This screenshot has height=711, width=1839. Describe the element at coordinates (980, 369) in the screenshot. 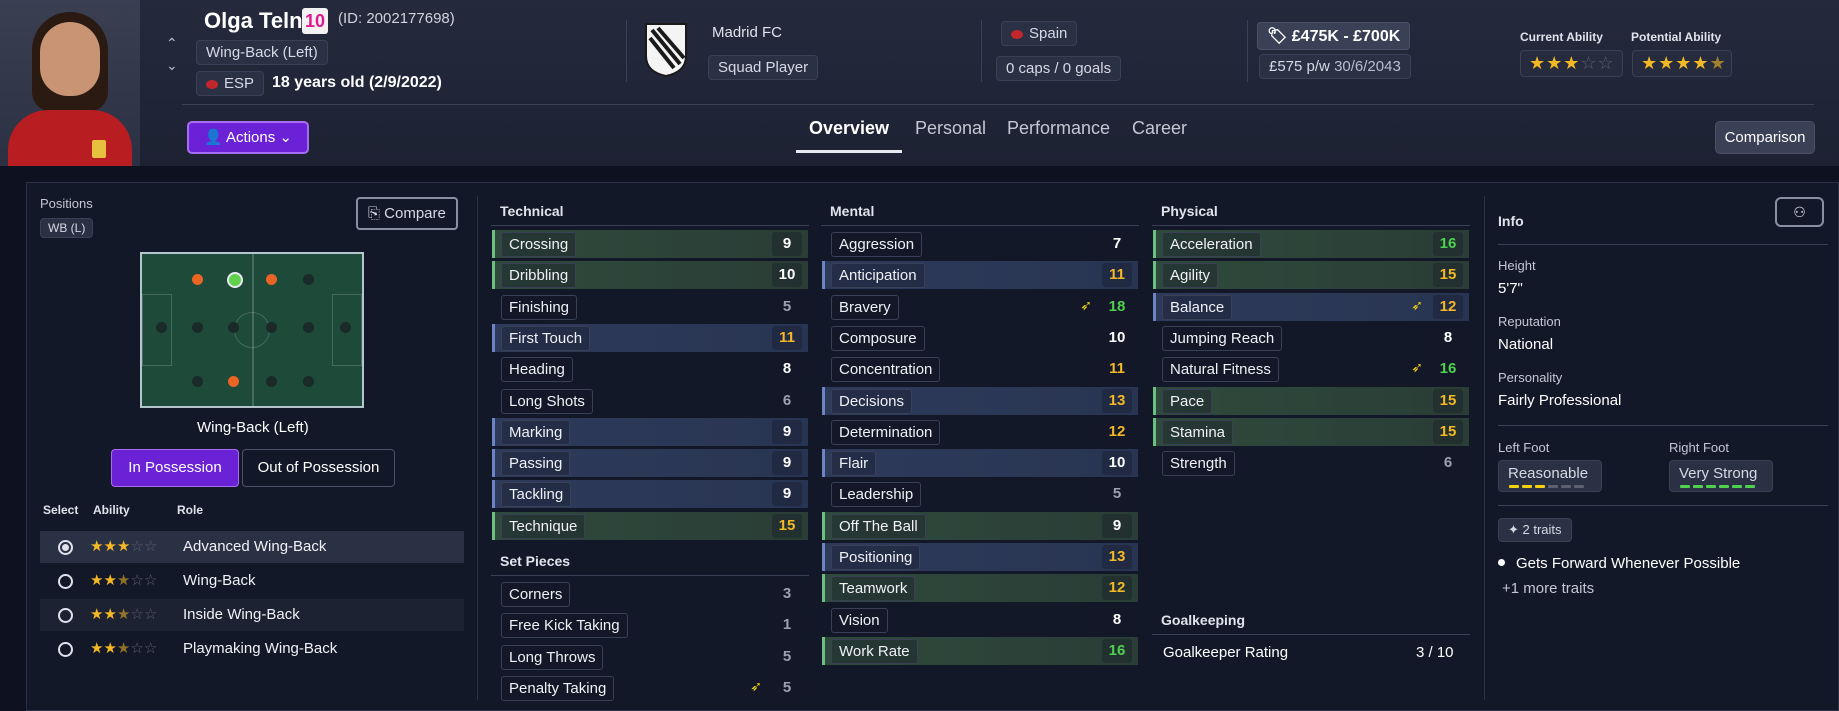

I see `attribute-row: Concentration 11` at that location.